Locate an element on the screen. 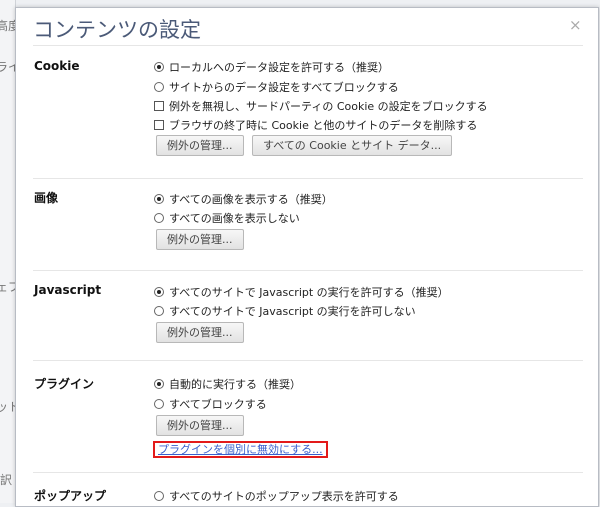 Image resolution: width=600 pixels, height=507 pixels. plugins-auto-radio: 自動的に実行する（推奨） is located at coordinates (227, 384).